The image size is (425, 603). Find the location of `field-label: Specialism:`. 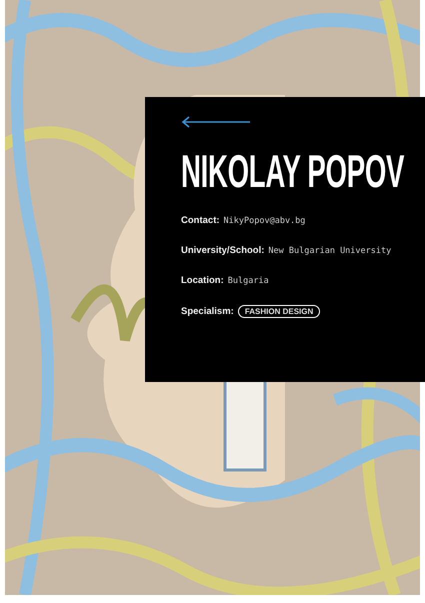

field-label: Specialism: is located at coordinates (207, 311).